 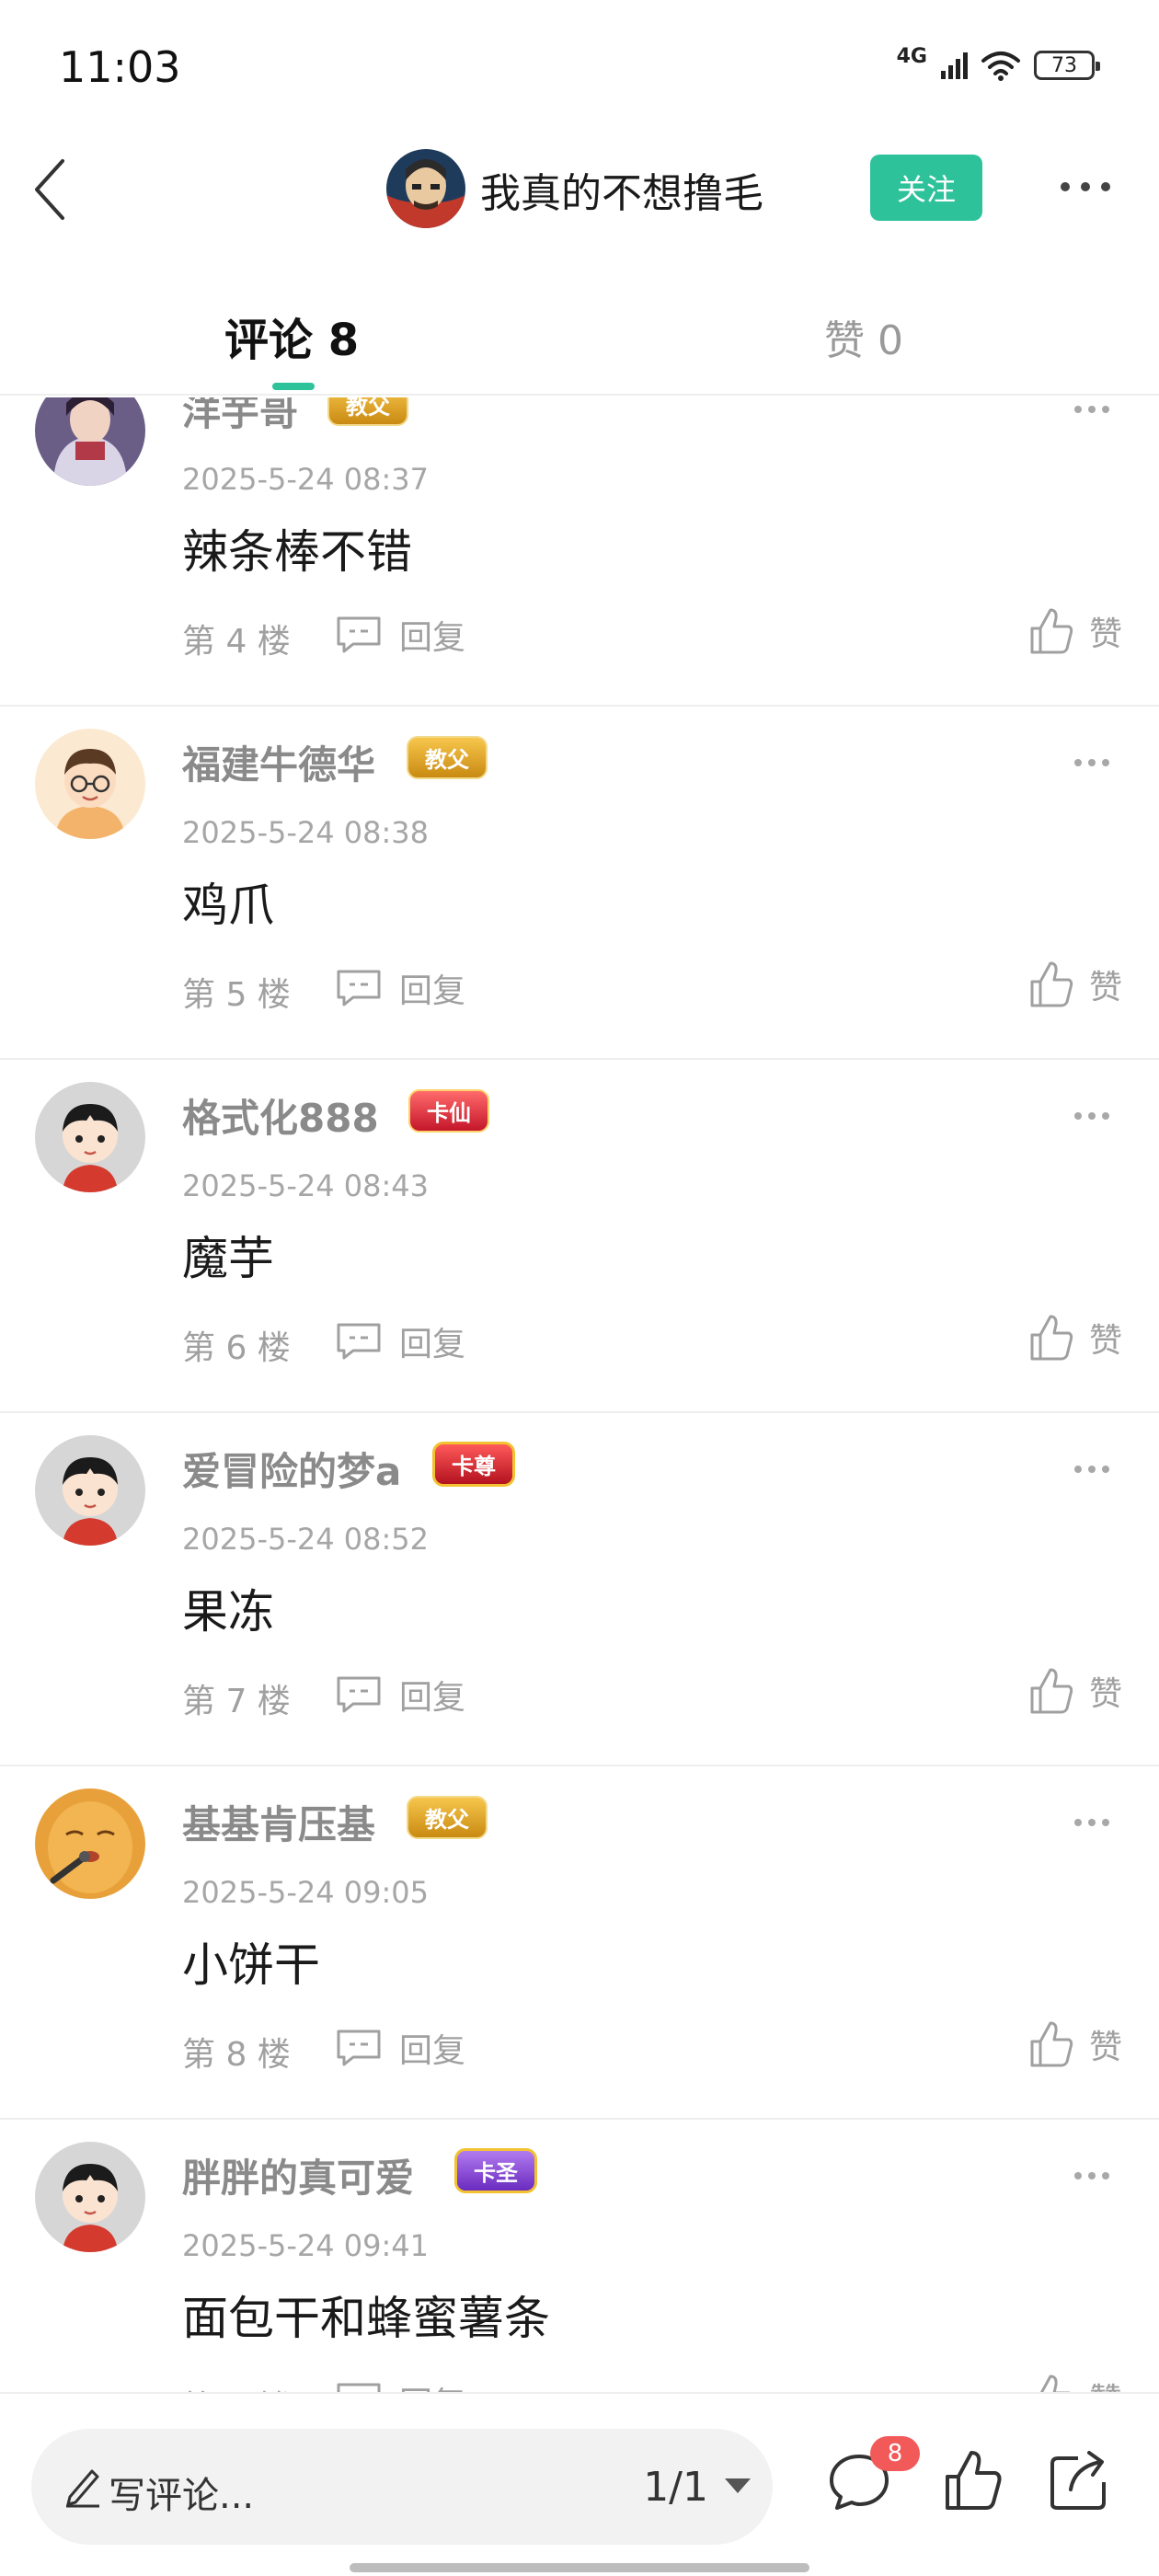 I want to click on floor-number: 第 8 楼, so click(x=236, y=2055).